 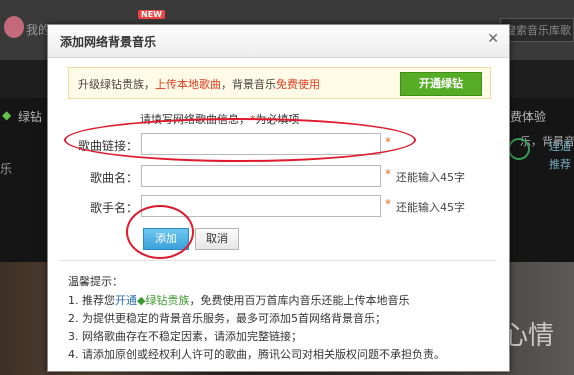 What do you see at coordinates (388, 142) in the screenshot?
I see `song-link-required: *` at bounding box center [388, 142].